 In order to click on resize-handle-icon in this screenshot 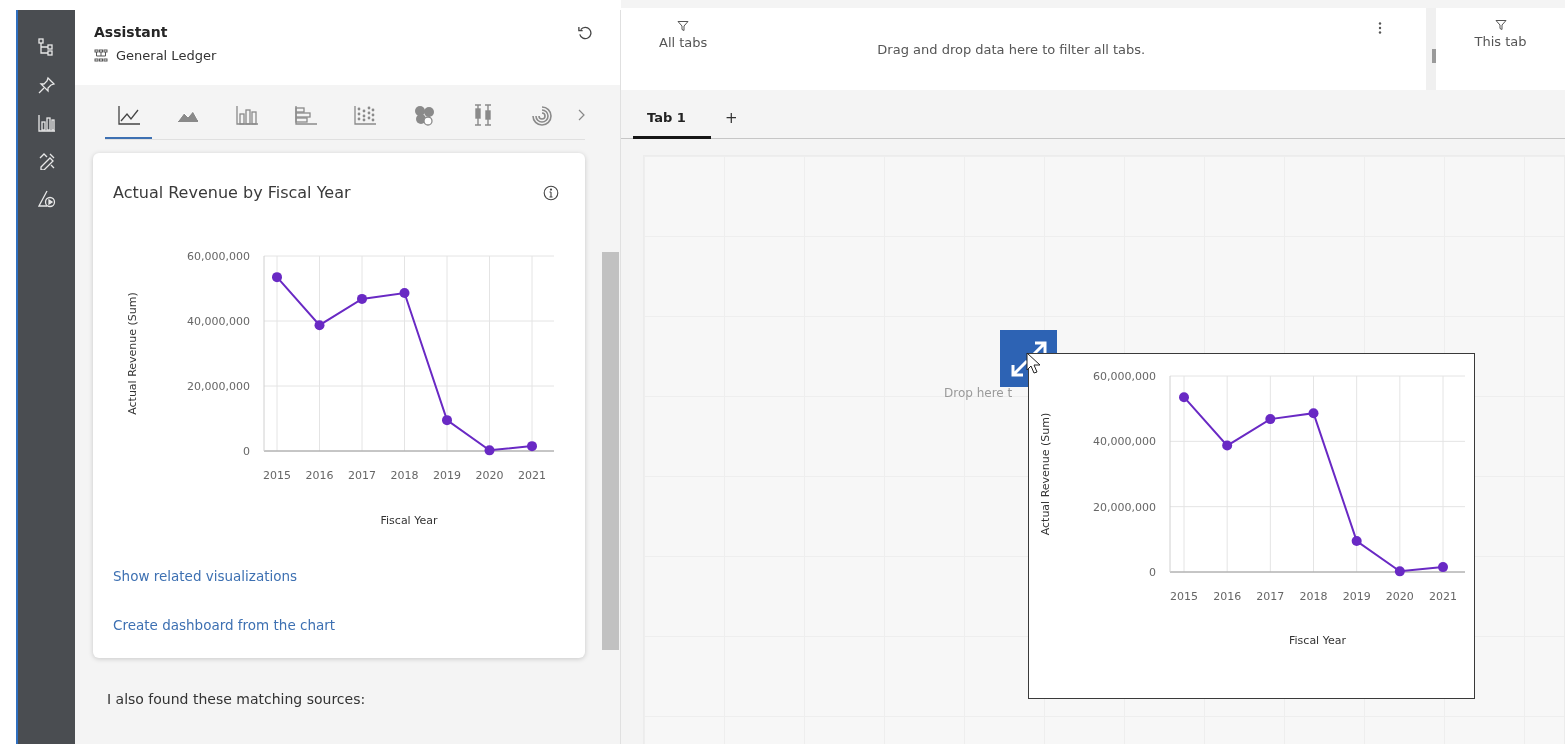, I will do `click(1434, 56)`.